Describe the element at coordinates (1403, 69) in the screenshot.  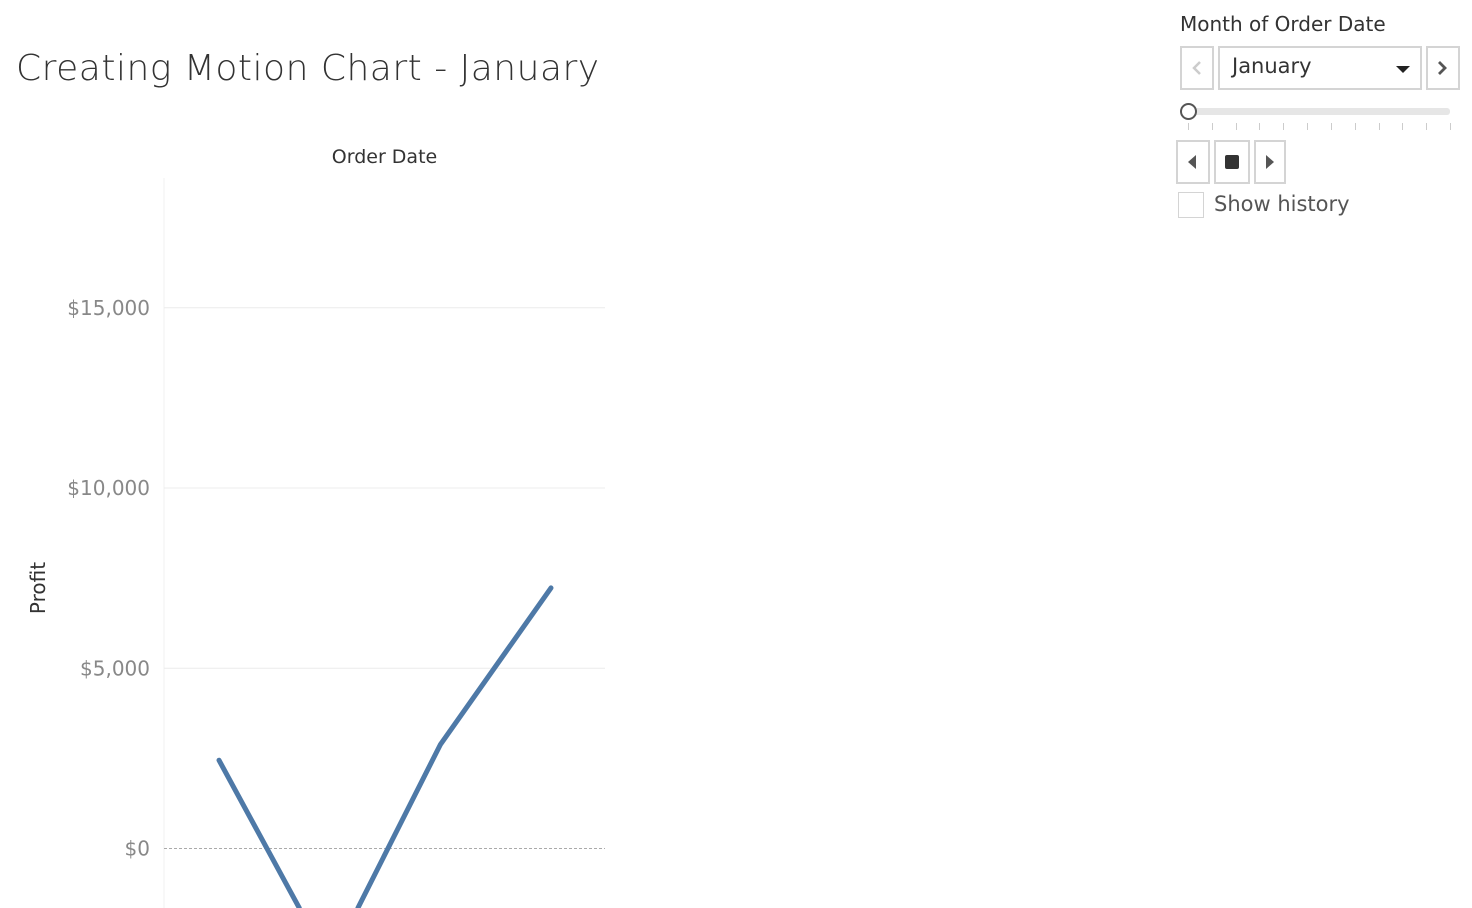
I see `caret-down-icon` at that location.